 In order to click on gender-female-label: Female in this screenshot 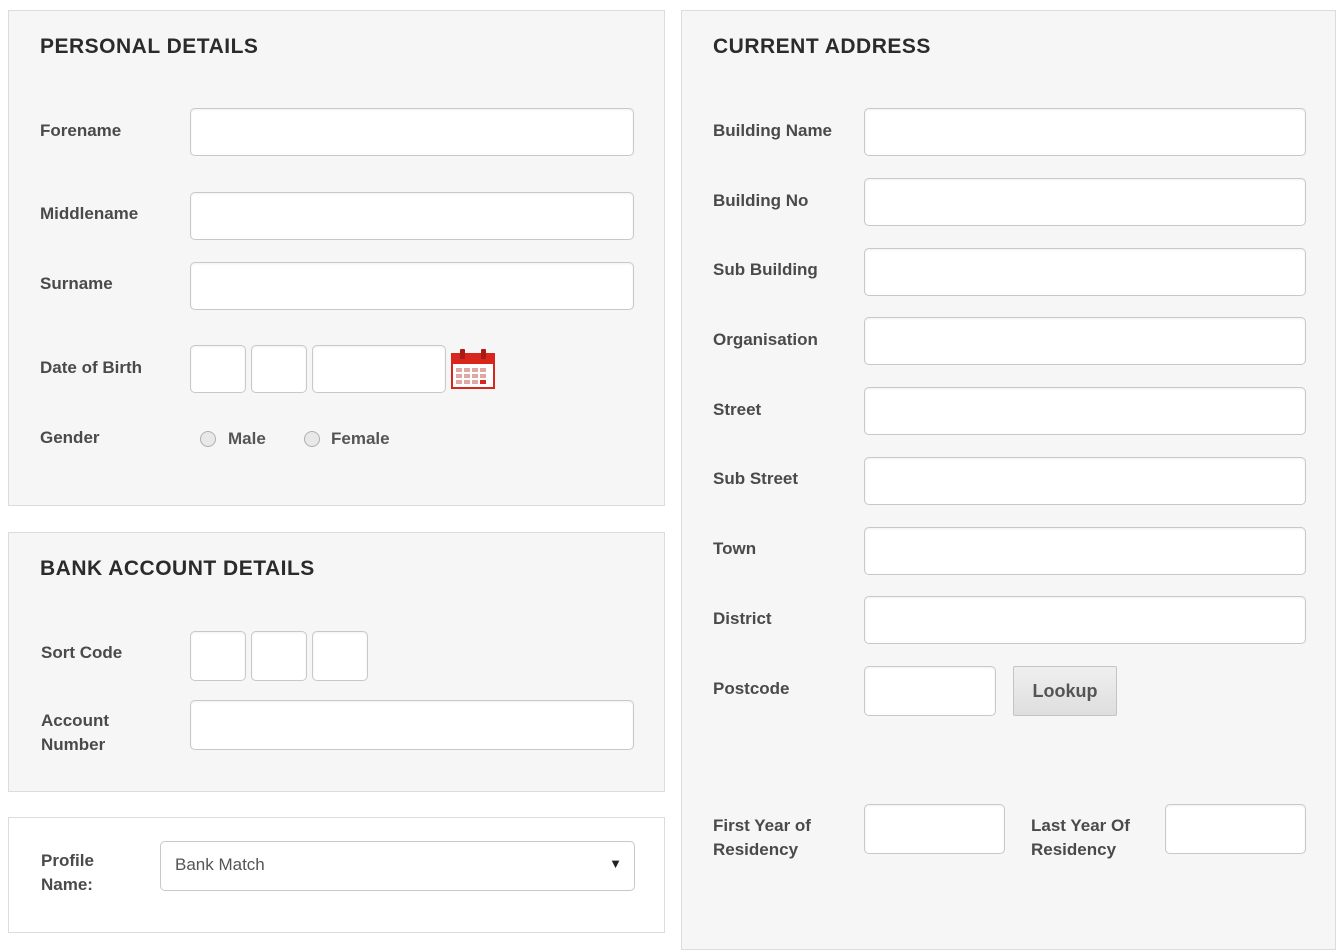, I will do `click(360, 439)`.